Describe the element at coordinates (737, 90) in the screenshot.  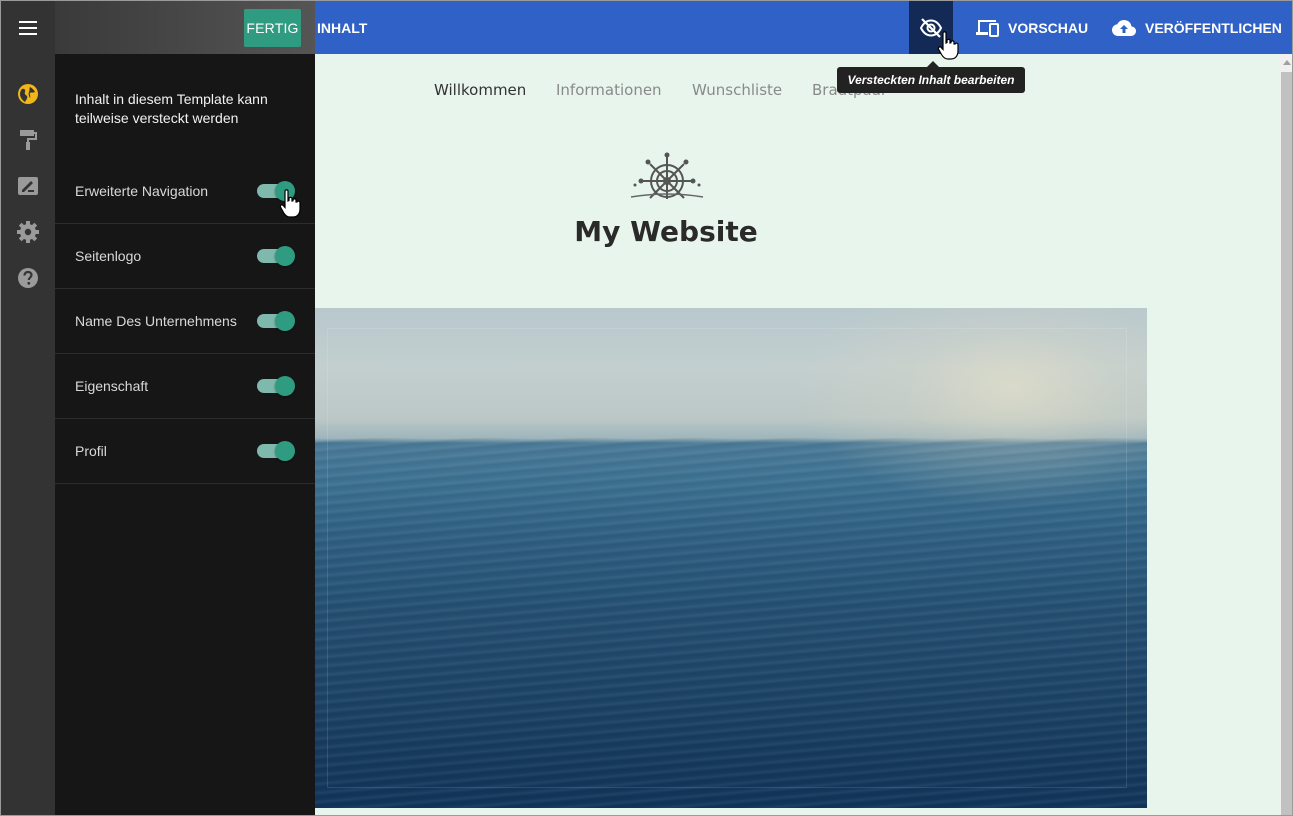
I see `site-nav-item-wunschliste: Wunschliste` at that location.